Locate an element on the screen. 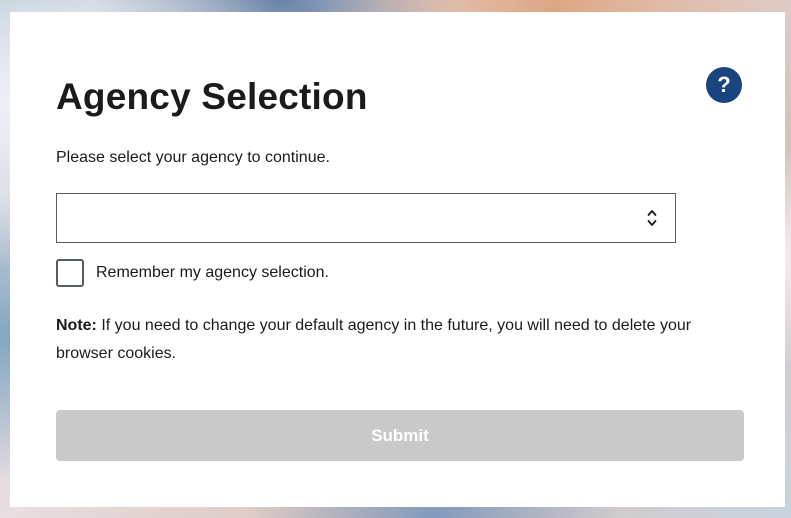 The height and width of the screenshot is (518, 791). agency-select is located at coordinates (366, 218).